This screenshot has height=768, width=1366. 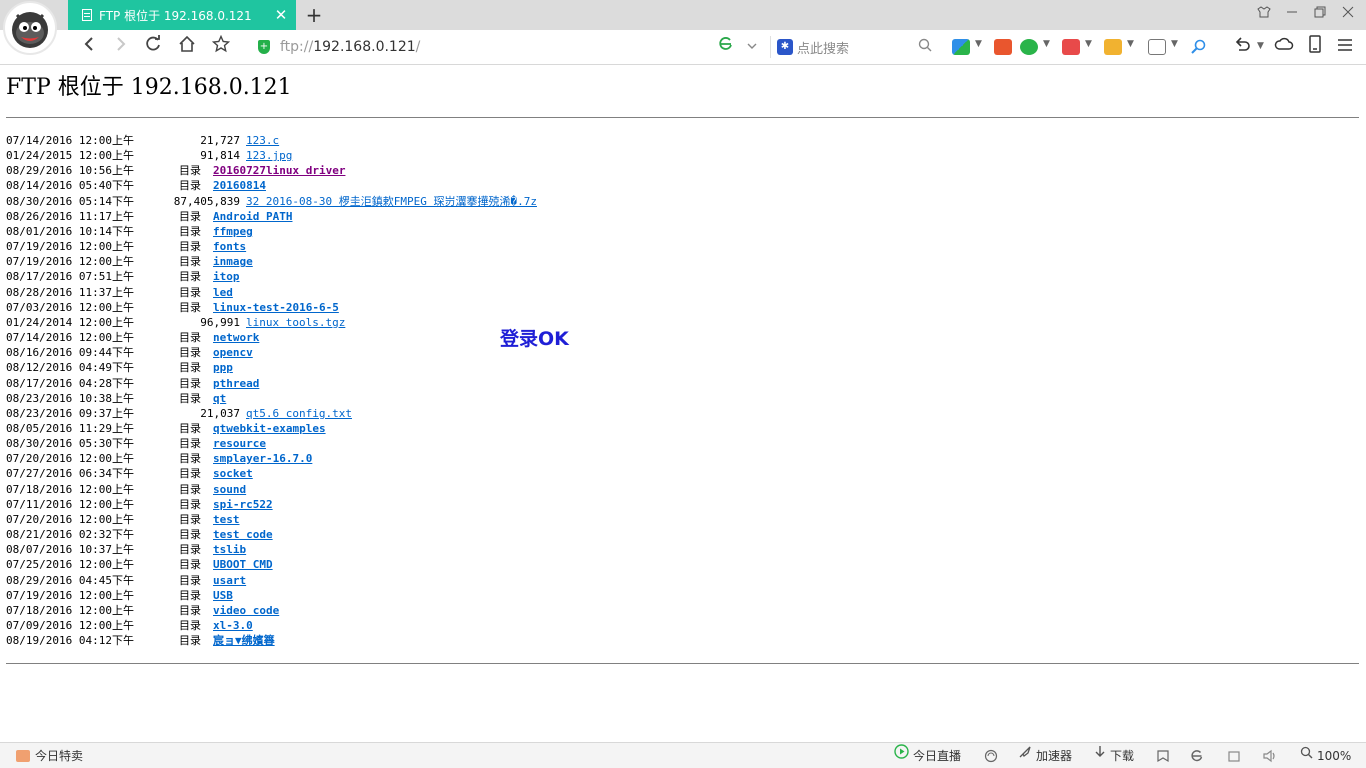 What do you see at coordinates (229, 489) in the screenshot?
I see `folder-link: sound` at bounding box center [229, 489].